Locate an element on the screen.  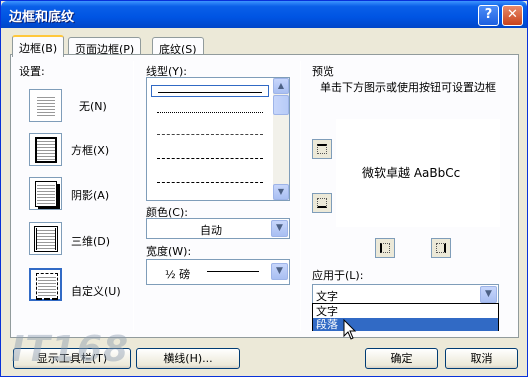
top-border-button is located at coordinates (322, 149).